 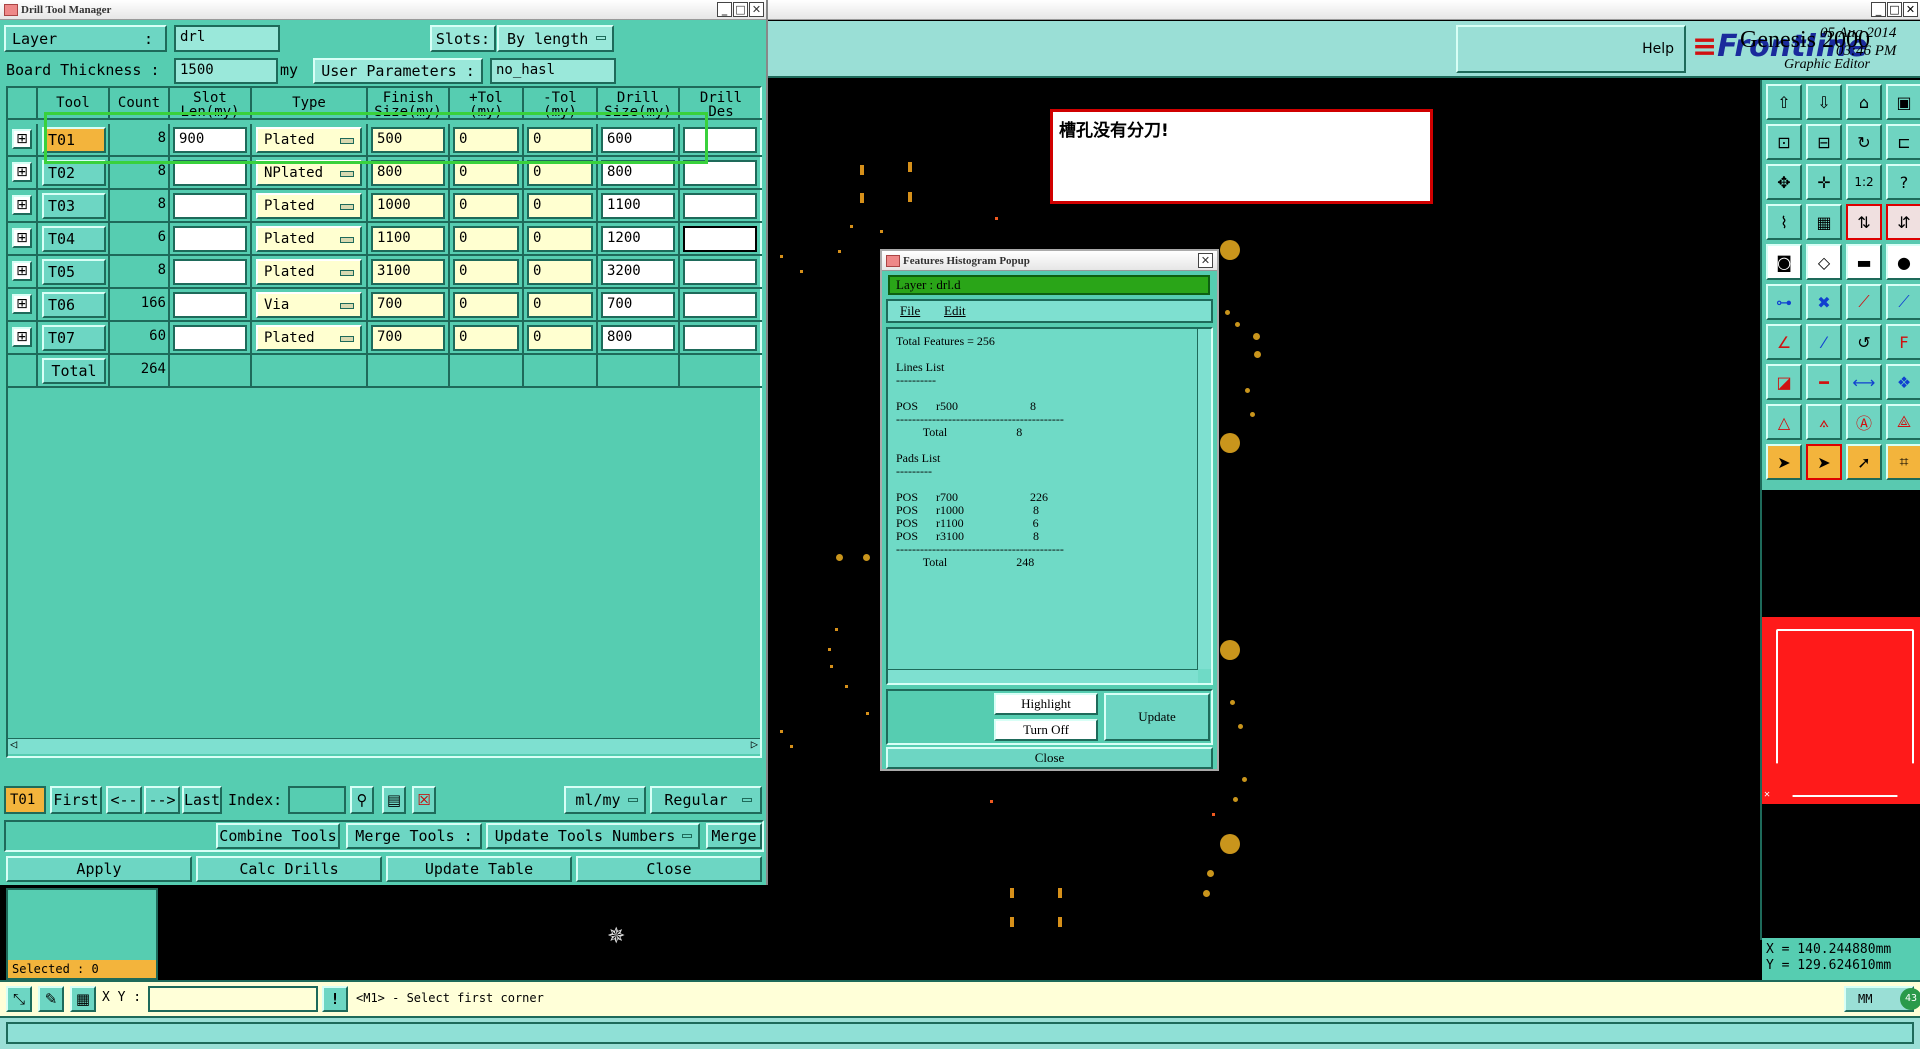 What do you see at coordinates (1903, 182) in the screenshot?
I see `tool-query-icon: ?` at bounding box center [1903, 182].